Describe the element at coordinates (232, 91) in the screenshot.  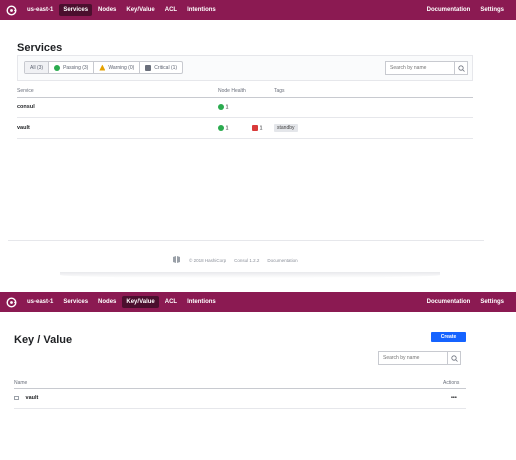
I see `column-node-health: Node Health` at that location.